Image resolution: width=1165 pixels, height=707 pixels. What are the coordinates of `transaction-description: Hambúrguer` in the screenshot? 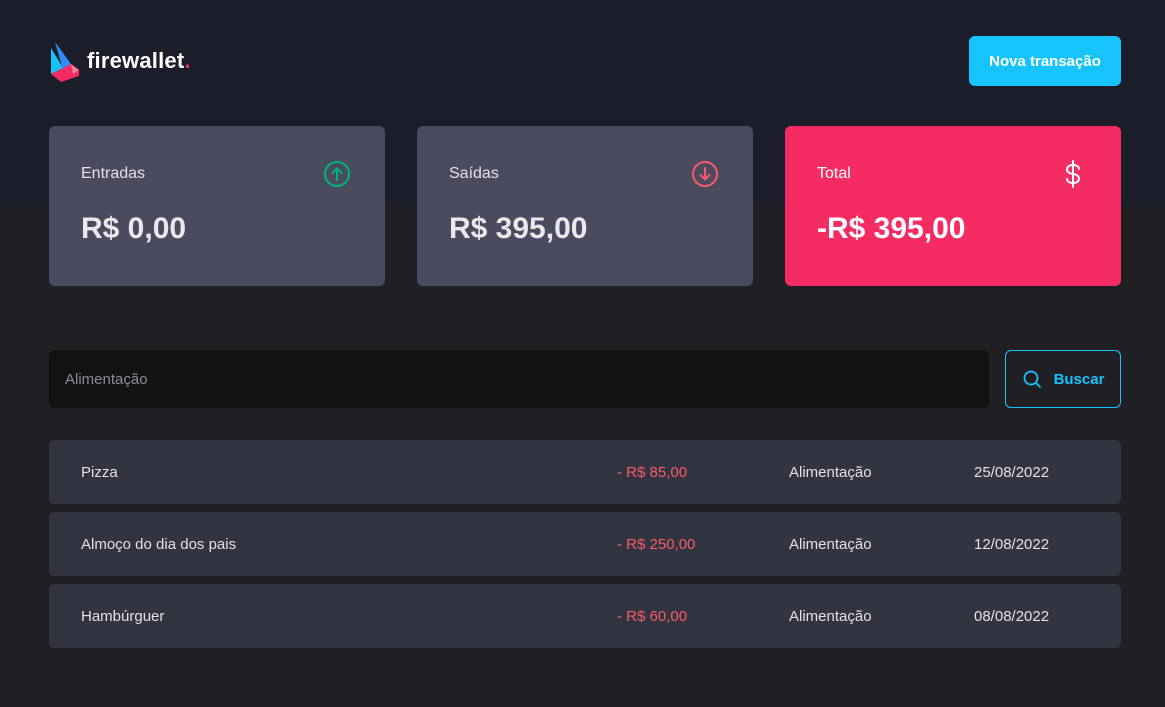 It's located at (123, 616).